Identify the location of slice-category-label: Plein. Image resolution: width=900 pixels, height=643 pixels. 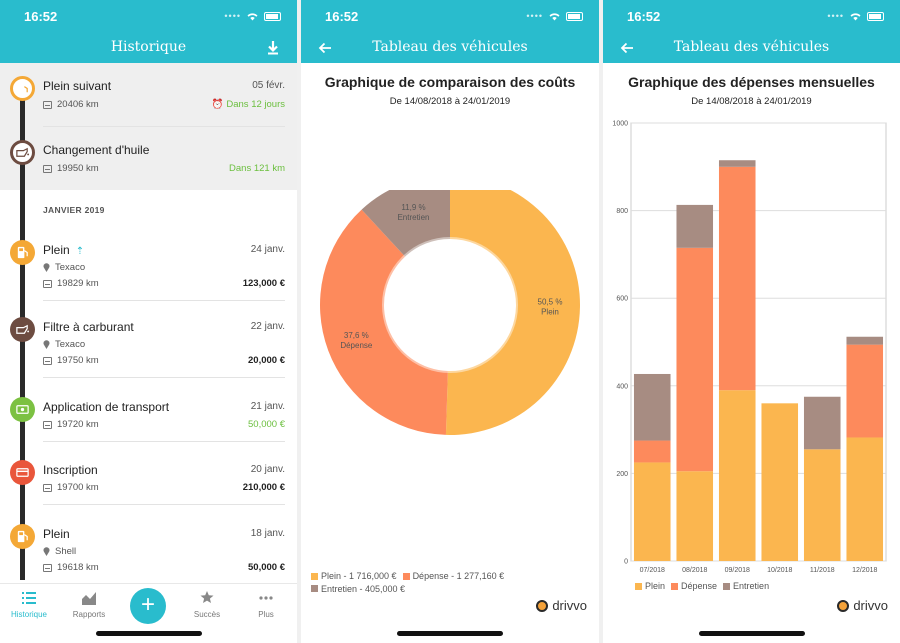
(550, 312).